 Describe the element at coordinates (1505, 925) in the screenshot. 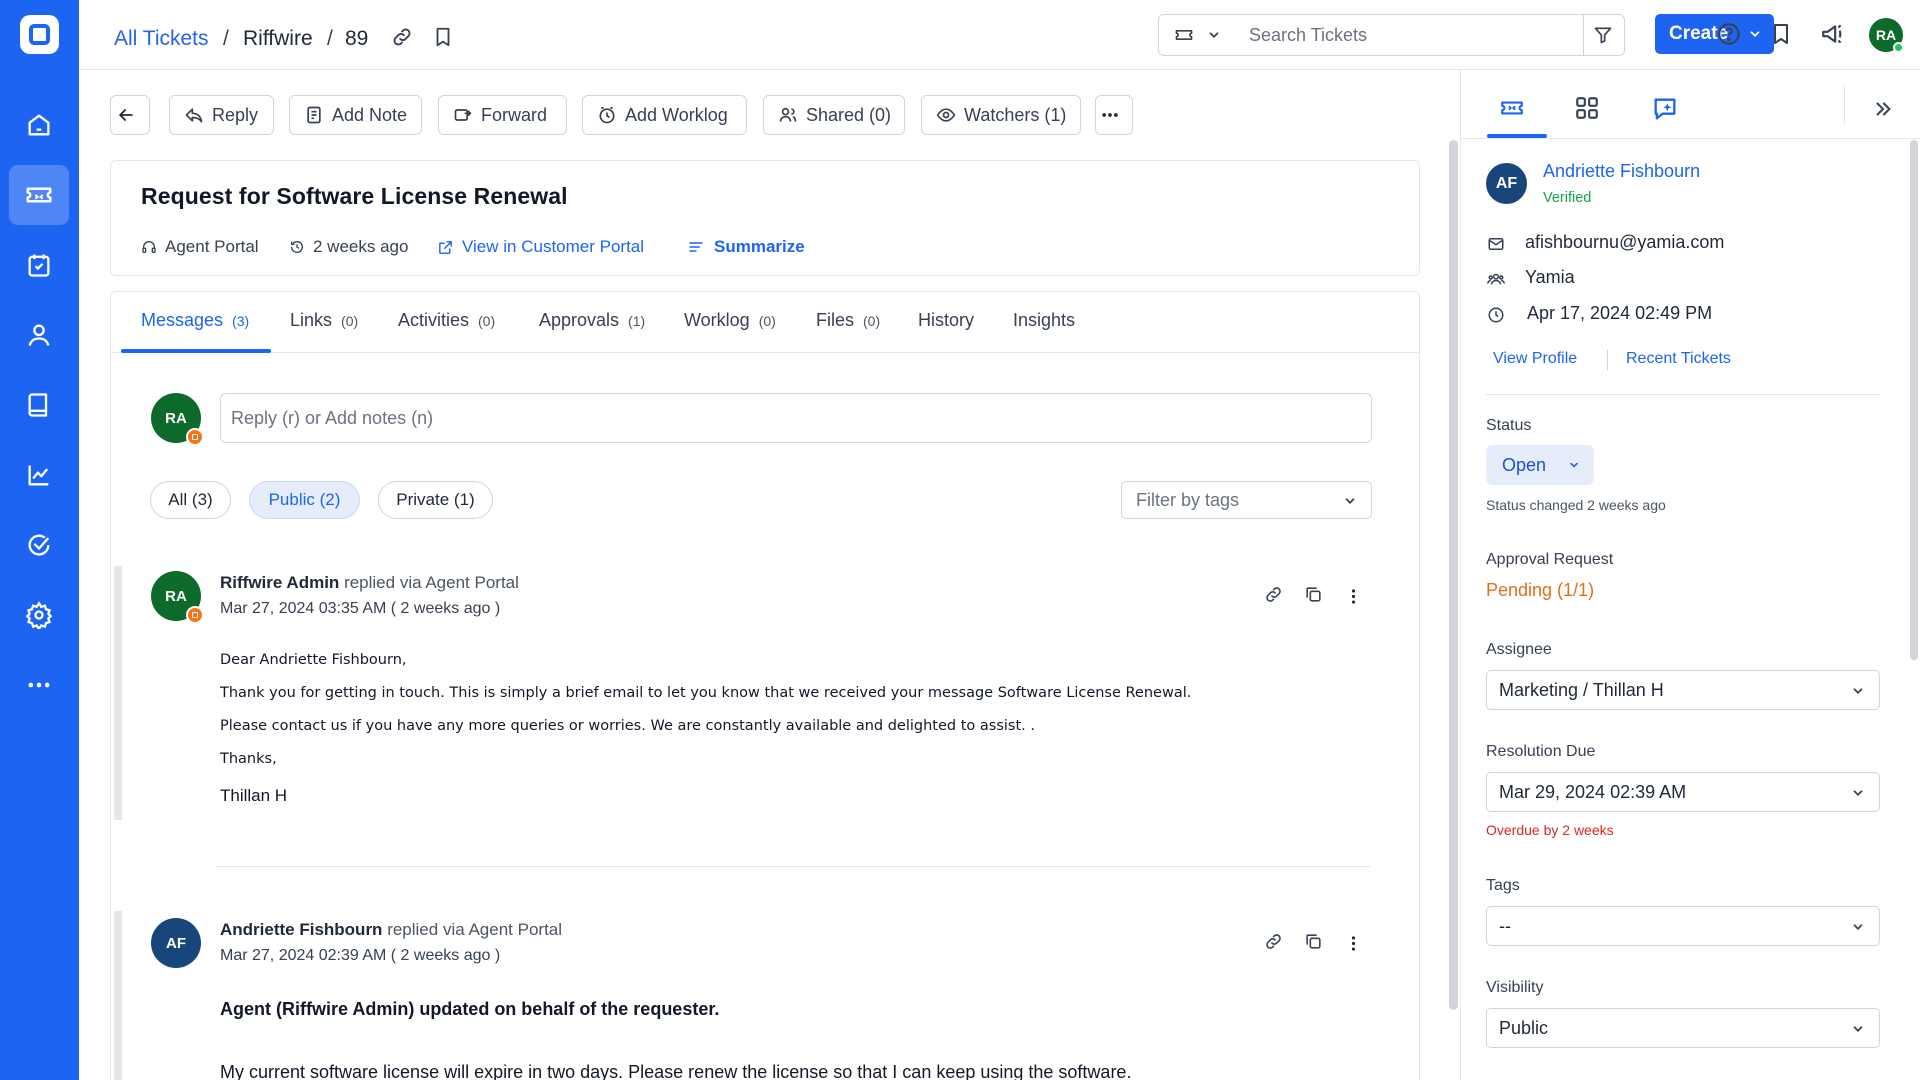

I see `tags-value: --` at that location.